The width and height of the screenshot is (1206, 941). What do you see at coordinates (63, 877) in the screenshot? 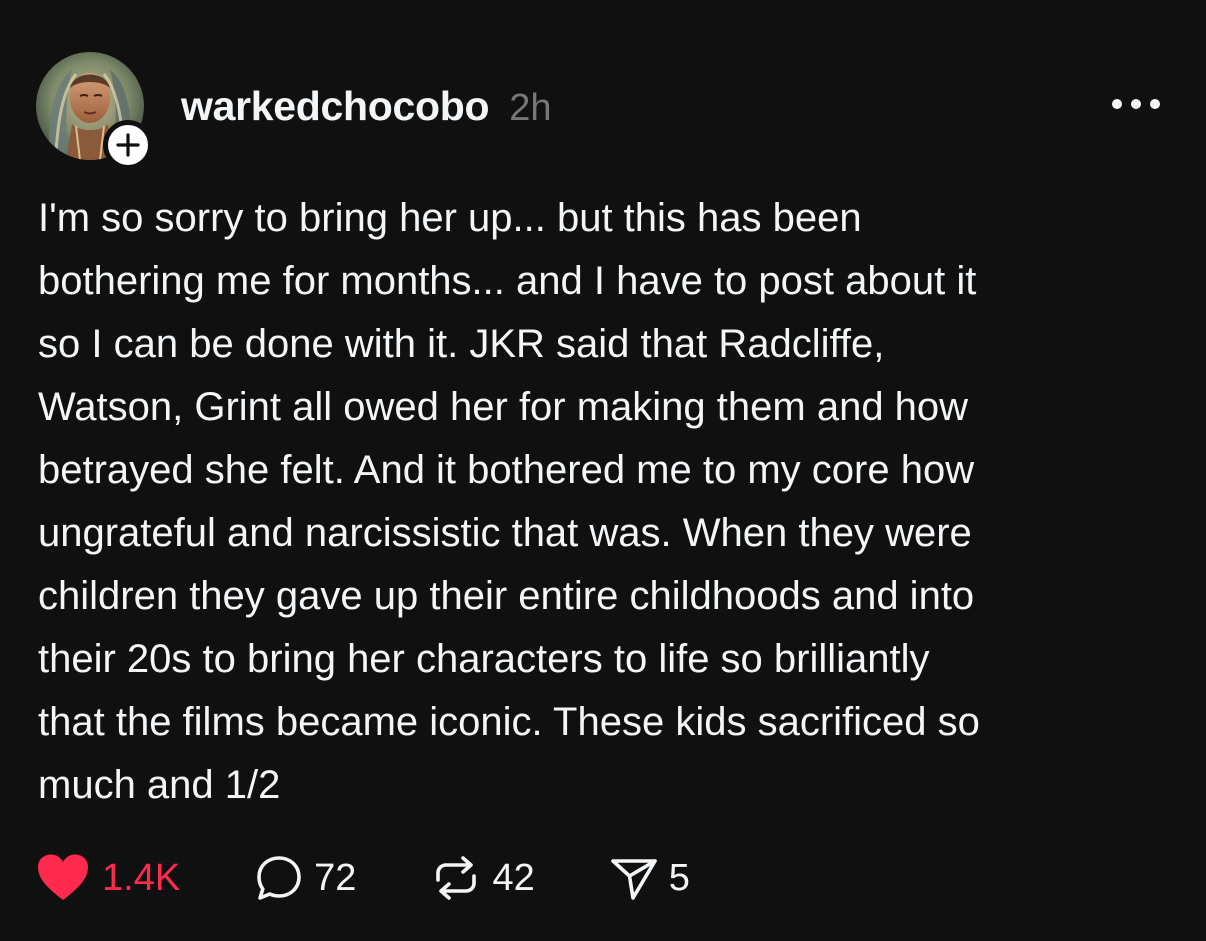
I see `heart-filled-icon` at bounding box center [63, 877].